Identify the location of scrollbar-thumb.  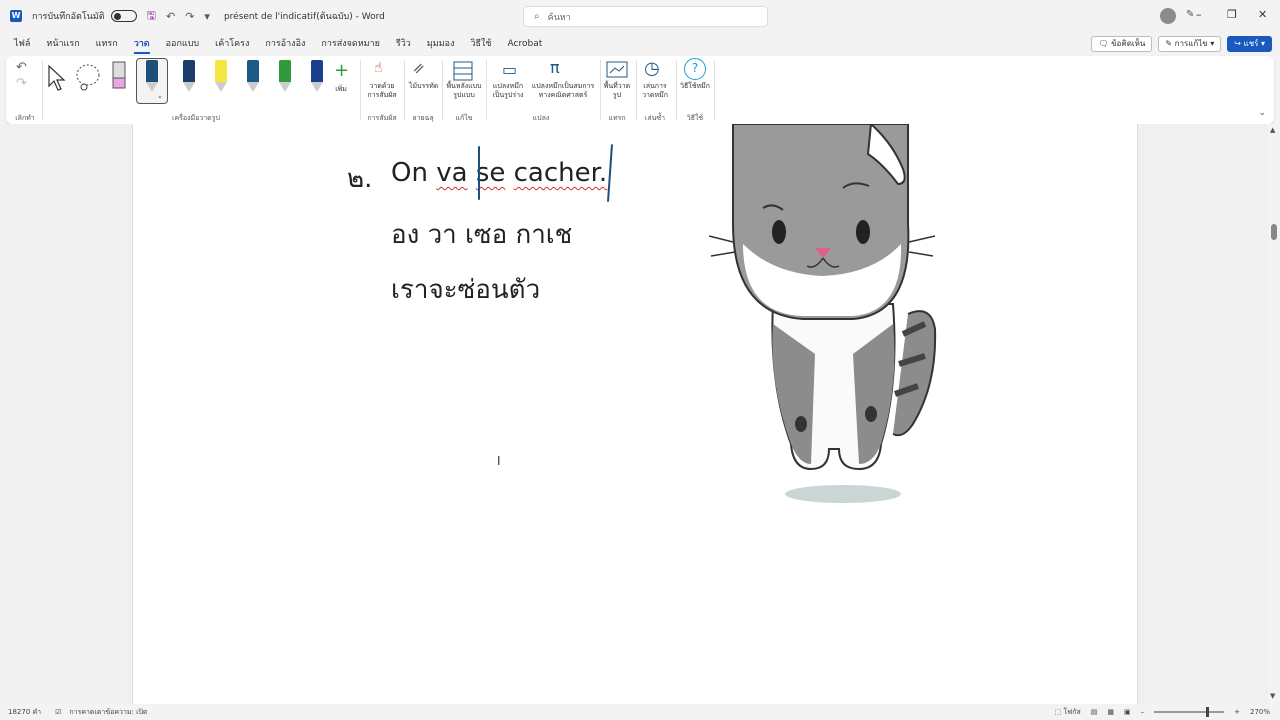
(1274, 232).